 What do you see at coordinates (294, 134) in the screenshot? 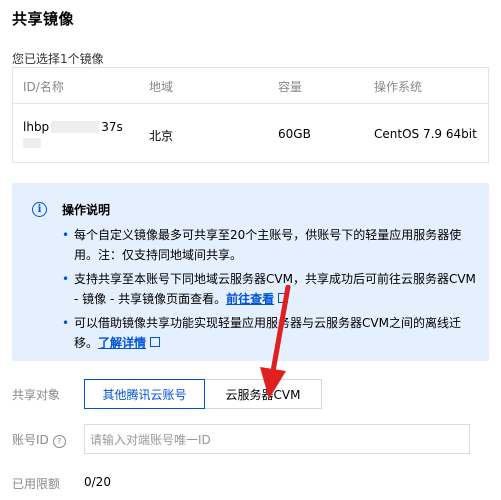
I see `capacity-cell: 60GB` at bounding box center [294, 134].